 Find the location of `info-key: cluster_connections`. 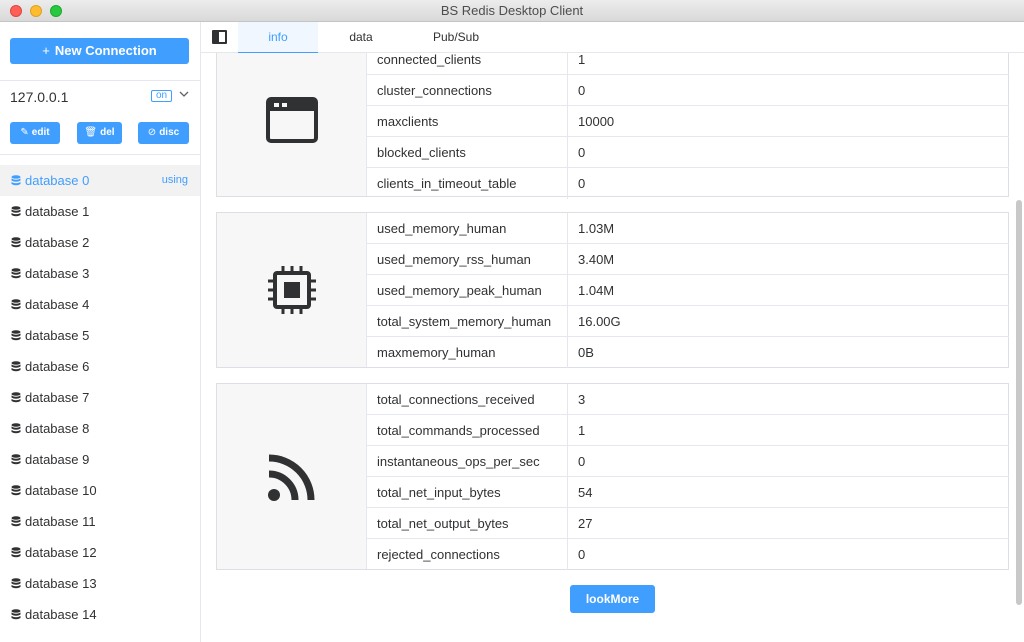

info-key: cluster_connections is located at coordinates (467, 90).